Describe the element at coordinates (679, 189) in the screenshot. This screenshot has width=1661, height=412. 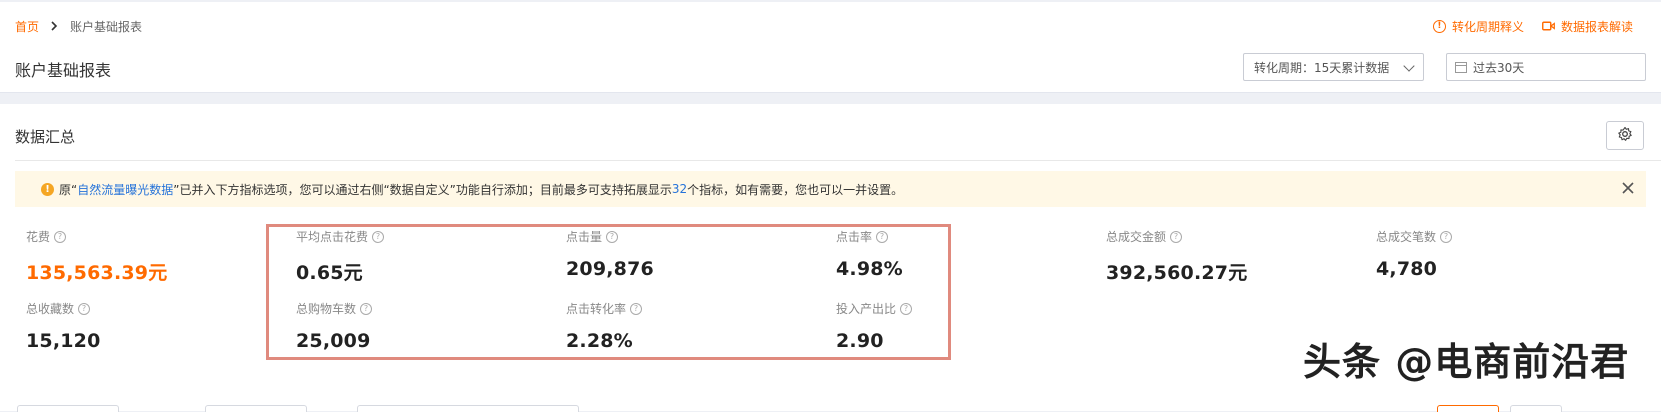
I see `notice-count: 32` at that location.